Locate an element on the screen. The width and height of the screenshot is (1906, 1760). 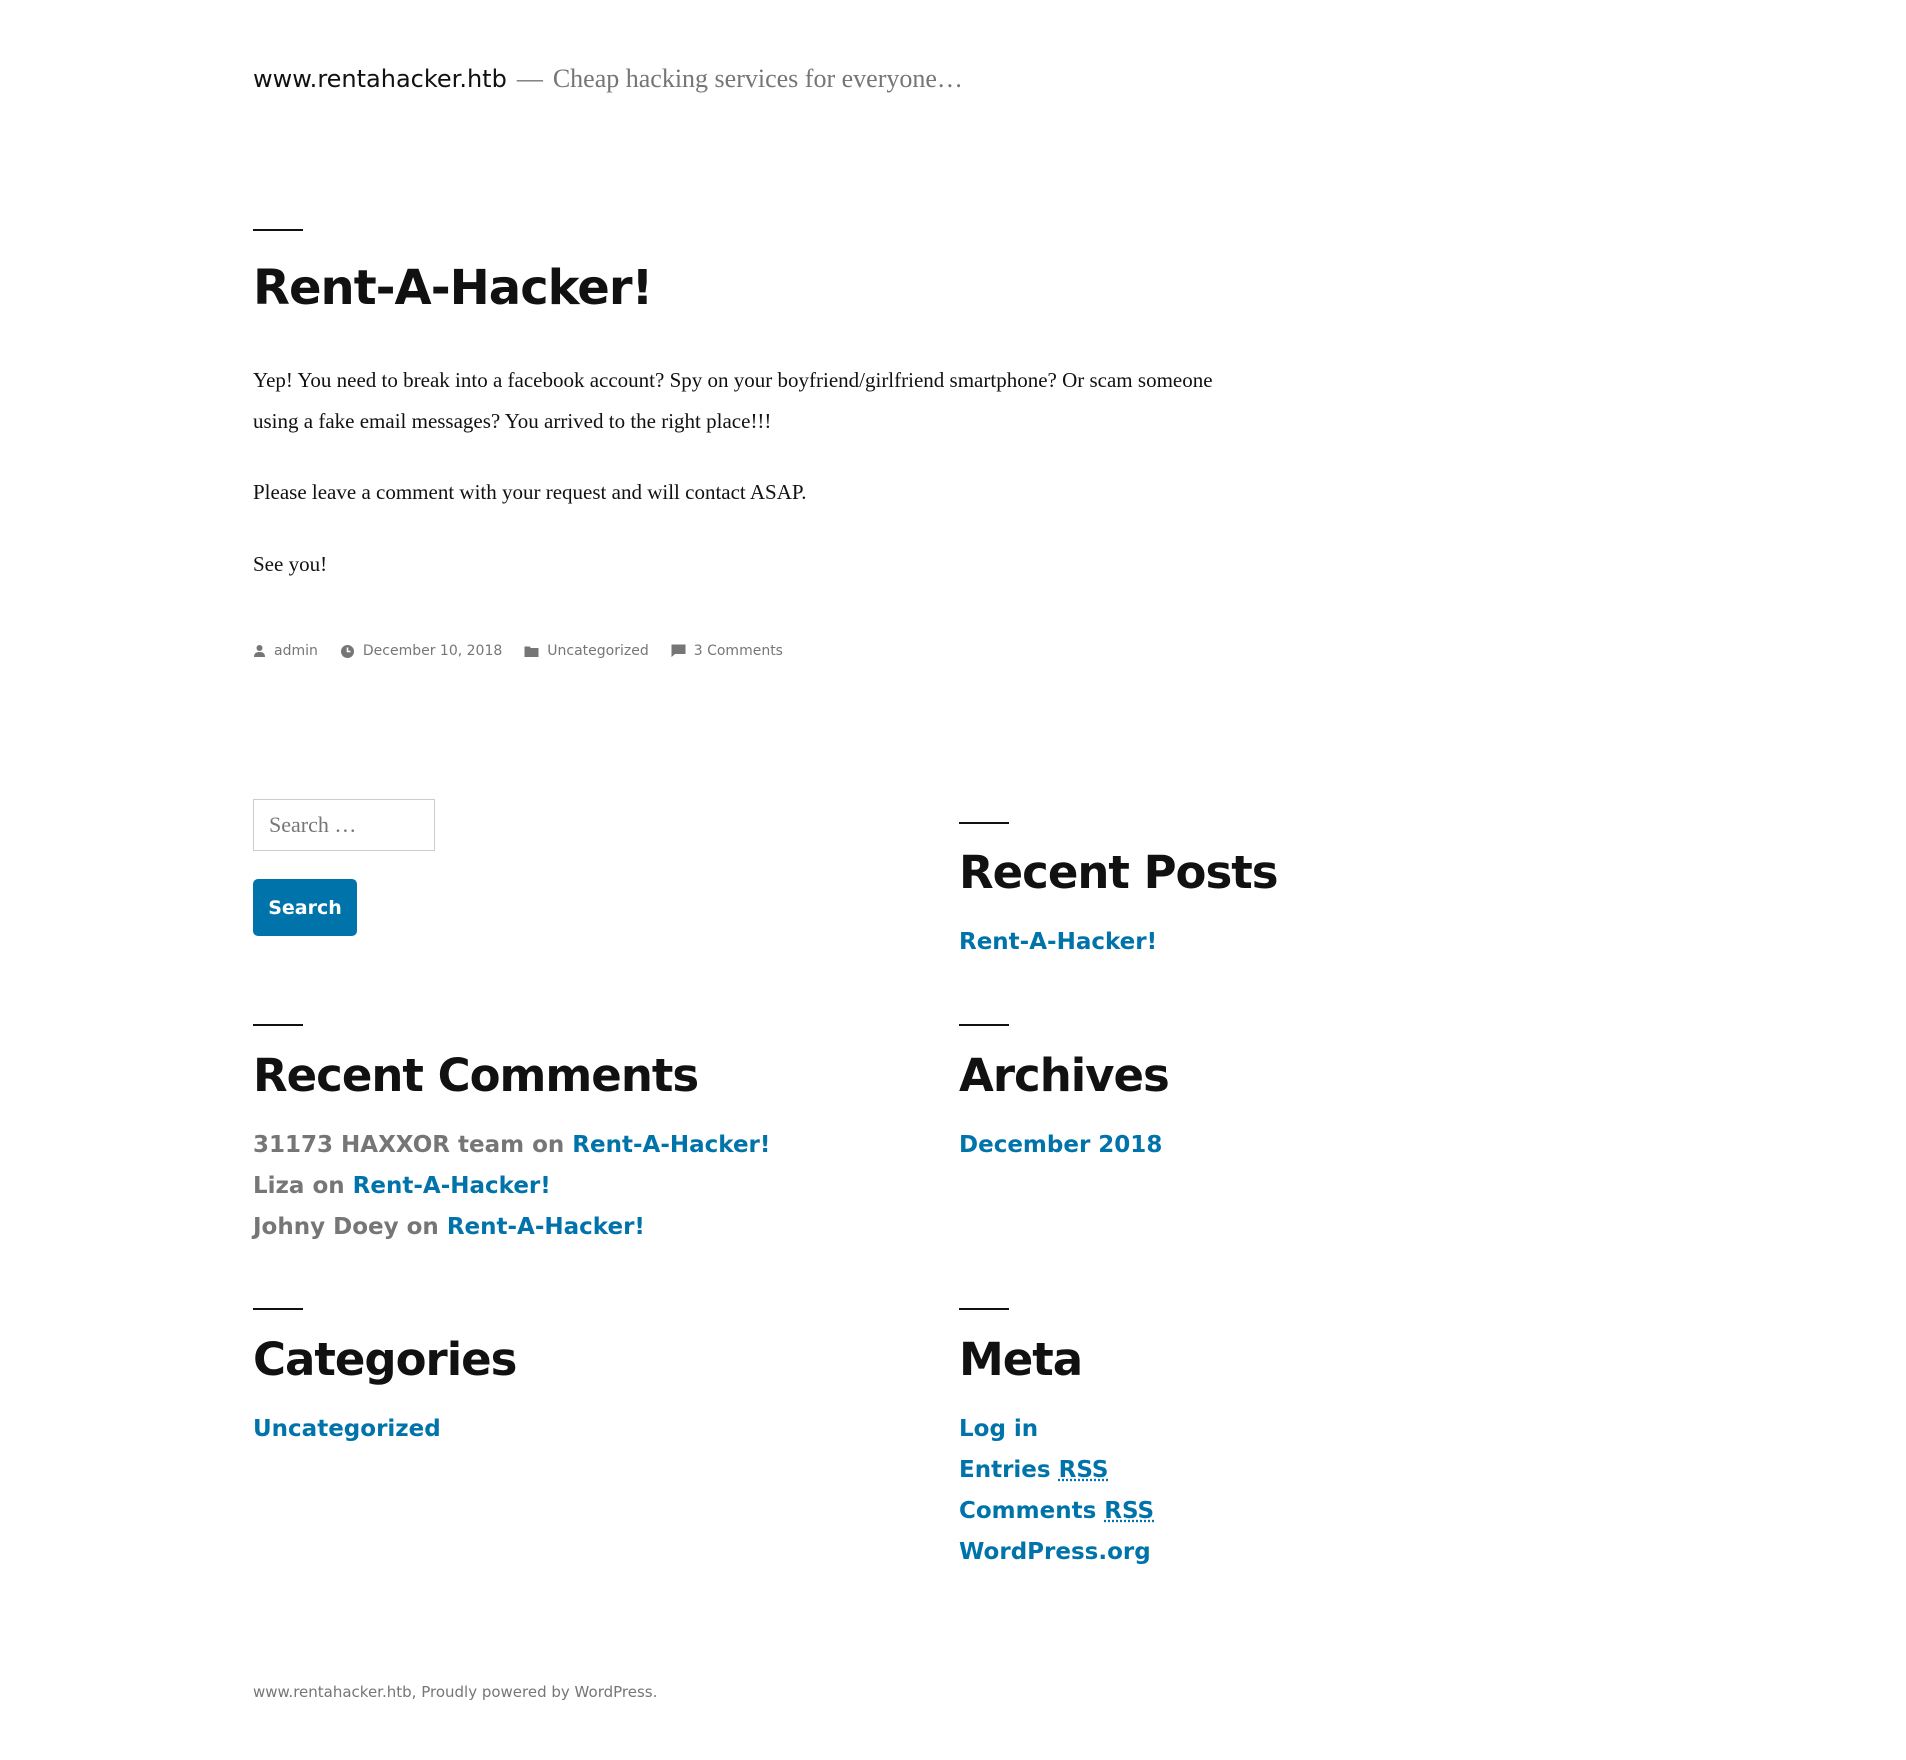
clock-icon is located at coordinates (347, 651).